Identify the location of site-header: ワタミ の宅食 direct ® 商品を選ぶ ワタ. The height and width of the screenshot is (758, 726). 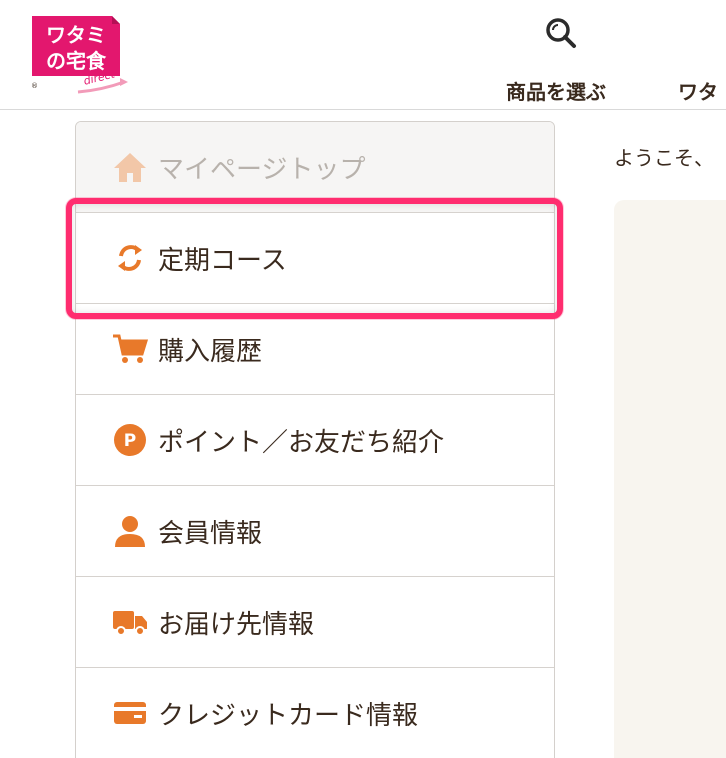
(363, 55).